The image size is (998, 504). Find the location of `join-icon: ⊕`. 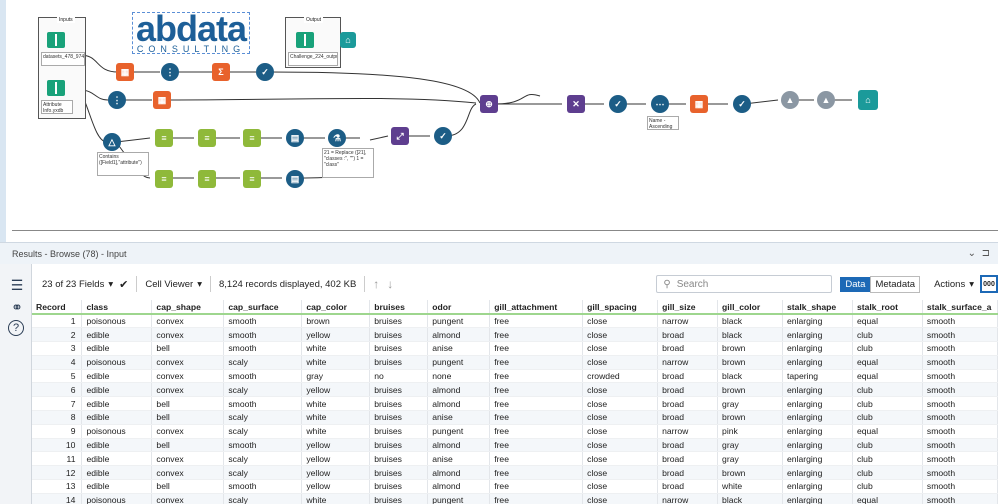

join-icon: ⊕ is located at coordinates (489, 104).